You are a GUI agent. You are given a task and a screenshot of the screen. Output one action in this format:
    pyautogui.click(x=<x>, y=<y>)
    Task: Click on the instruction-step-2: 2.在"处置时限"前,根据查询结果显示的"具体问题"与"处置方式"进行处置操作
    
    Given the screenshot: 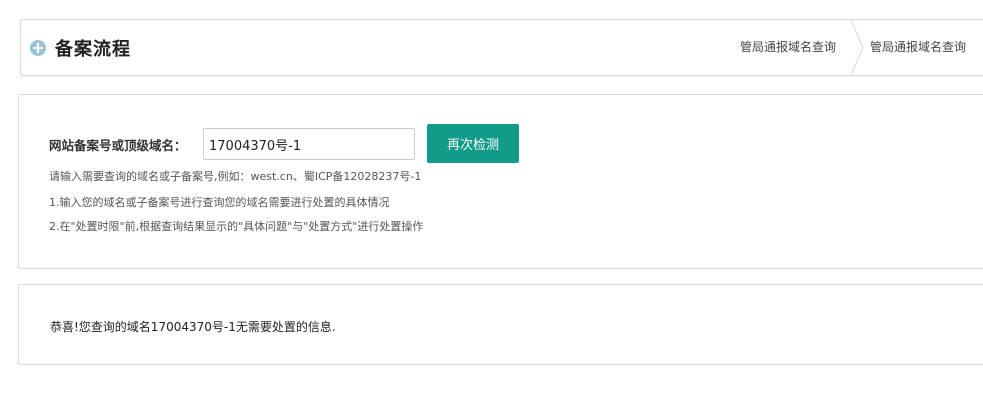 What is the action you would take?
    pyautogui.click(x=236, y=226)
    